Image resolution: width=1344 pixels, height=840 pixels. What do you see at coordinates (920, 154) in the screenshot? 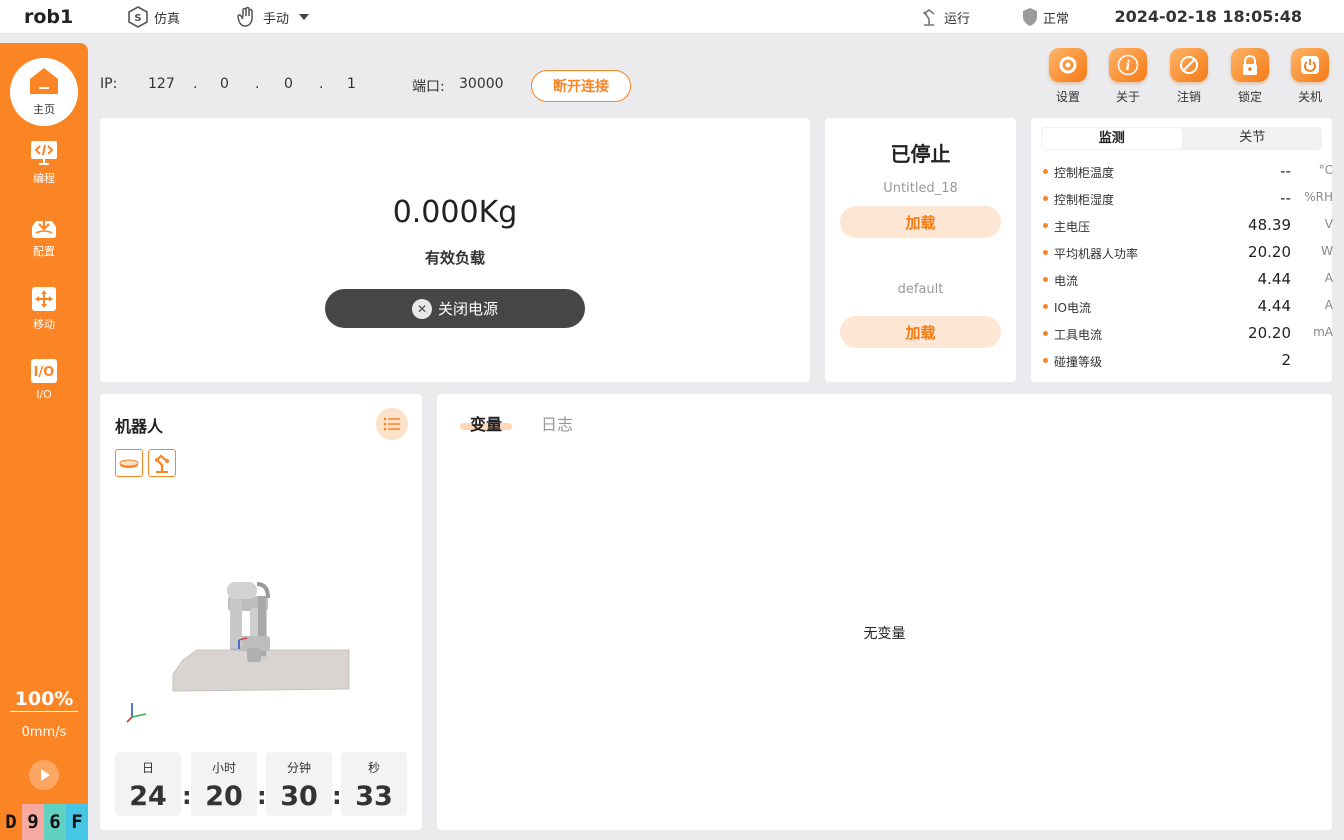
I see `program-state: 已停止` at bounding box center [920, 154].